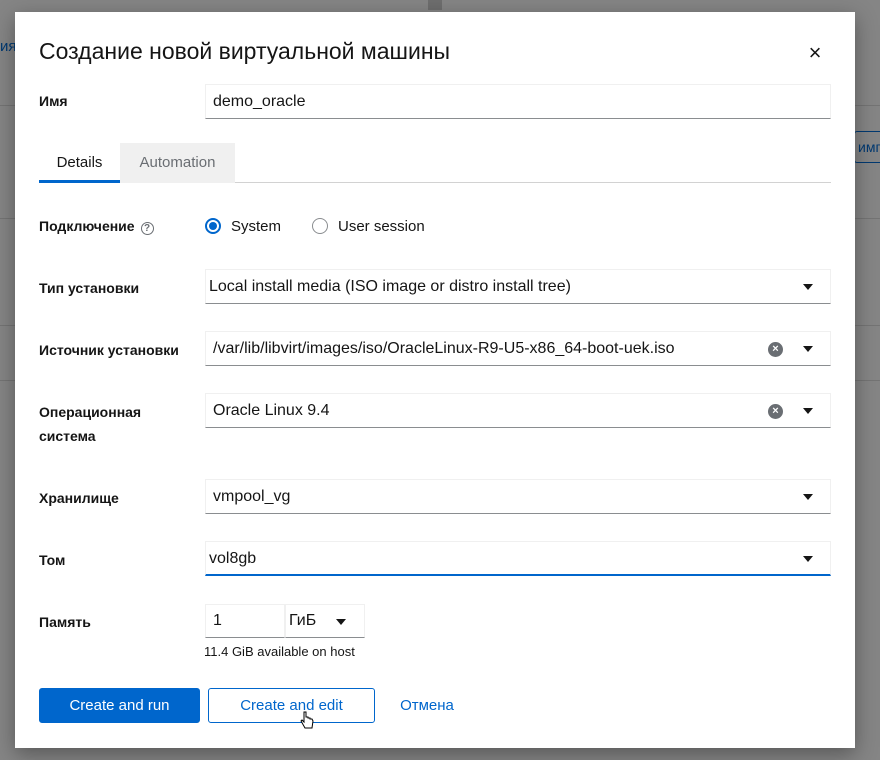 Image resolution: width=880 pixels, height=760 pixels. Describe the element at coordinates (233, 558) in the screenshot. I see `volume-value: vol8gb` at that location.